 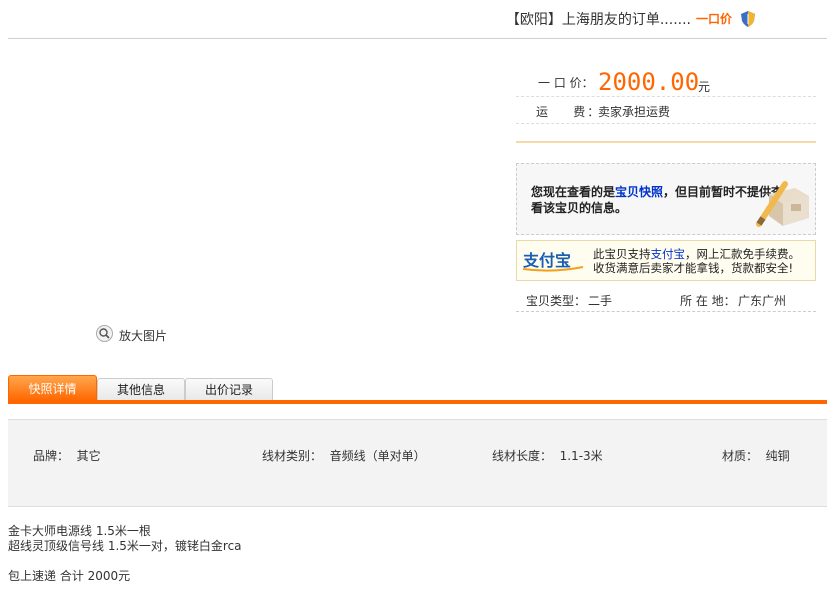 What do you see at coordinates (668, 254) in the screenshot?
I see `alipay-link: 支付宝` at bounding box center [668, 254].